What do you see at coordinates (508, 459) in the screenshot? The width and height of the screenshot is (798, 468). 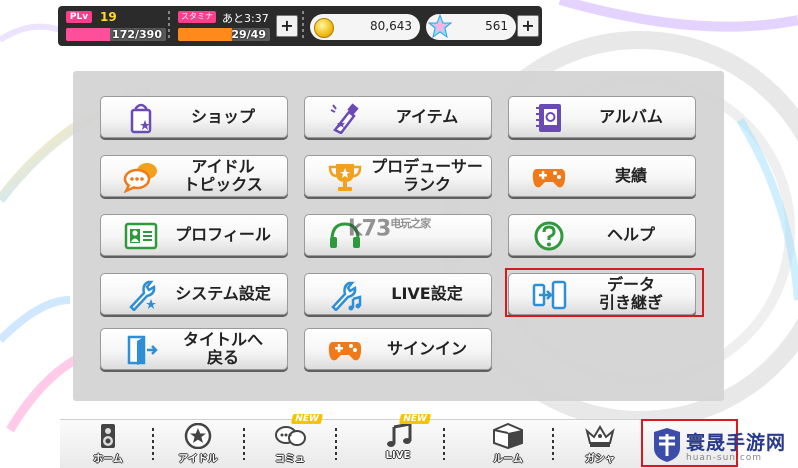 I see `nav-room-label: ルーム` at bounding box center [508, 459].